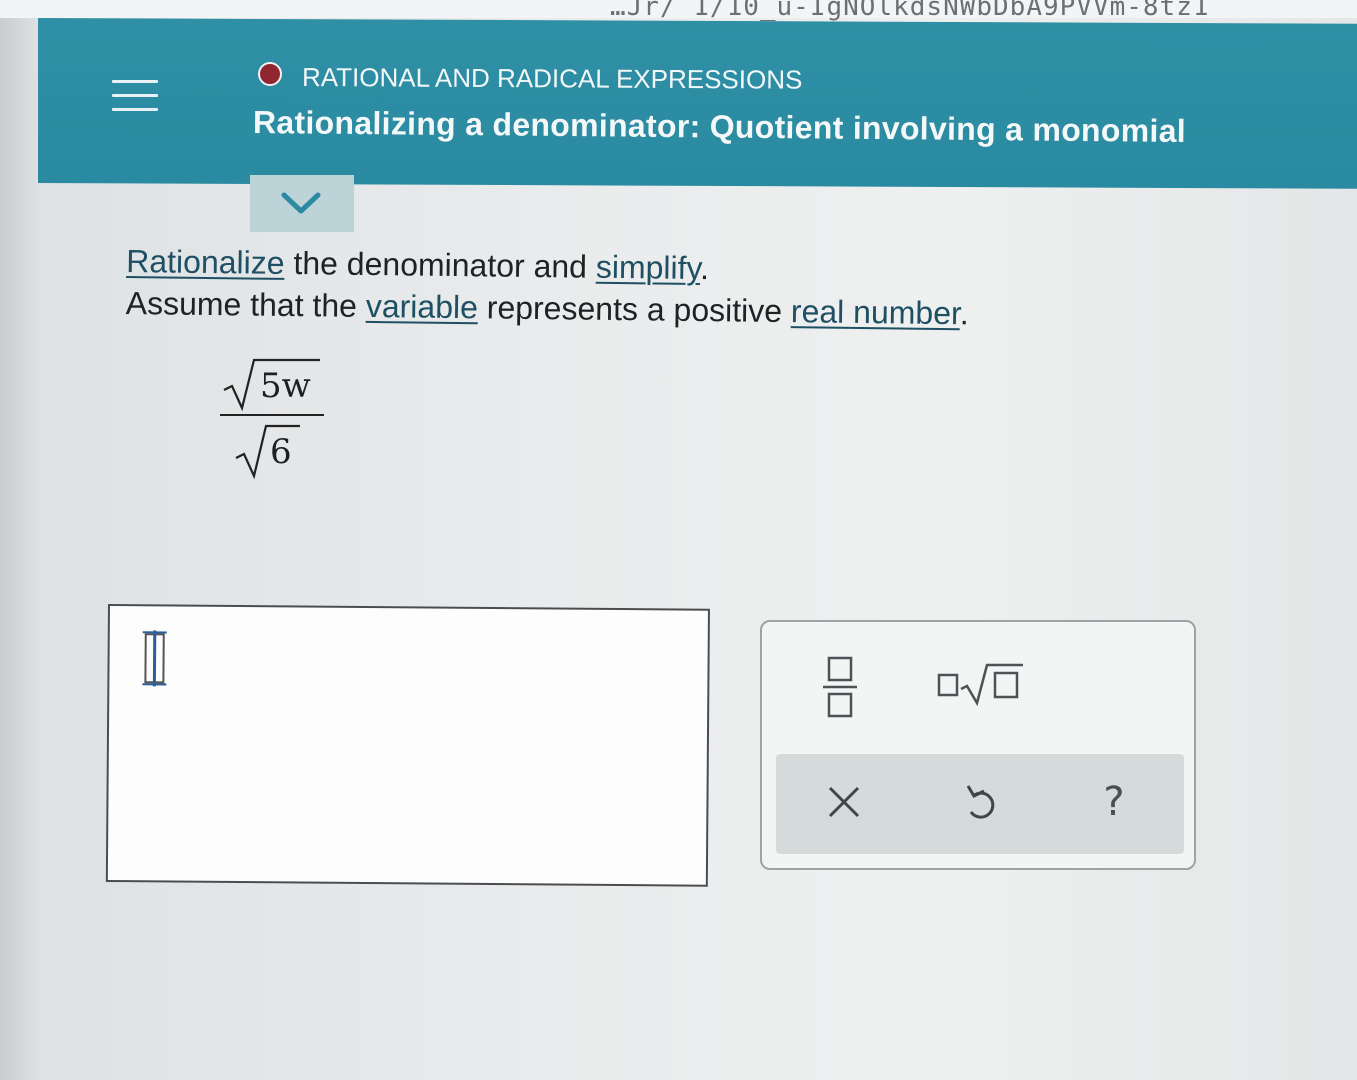  Describe the element at coordinates (634, 309) in the screenshot. I see `instruction-text: represents a positive` at that location.